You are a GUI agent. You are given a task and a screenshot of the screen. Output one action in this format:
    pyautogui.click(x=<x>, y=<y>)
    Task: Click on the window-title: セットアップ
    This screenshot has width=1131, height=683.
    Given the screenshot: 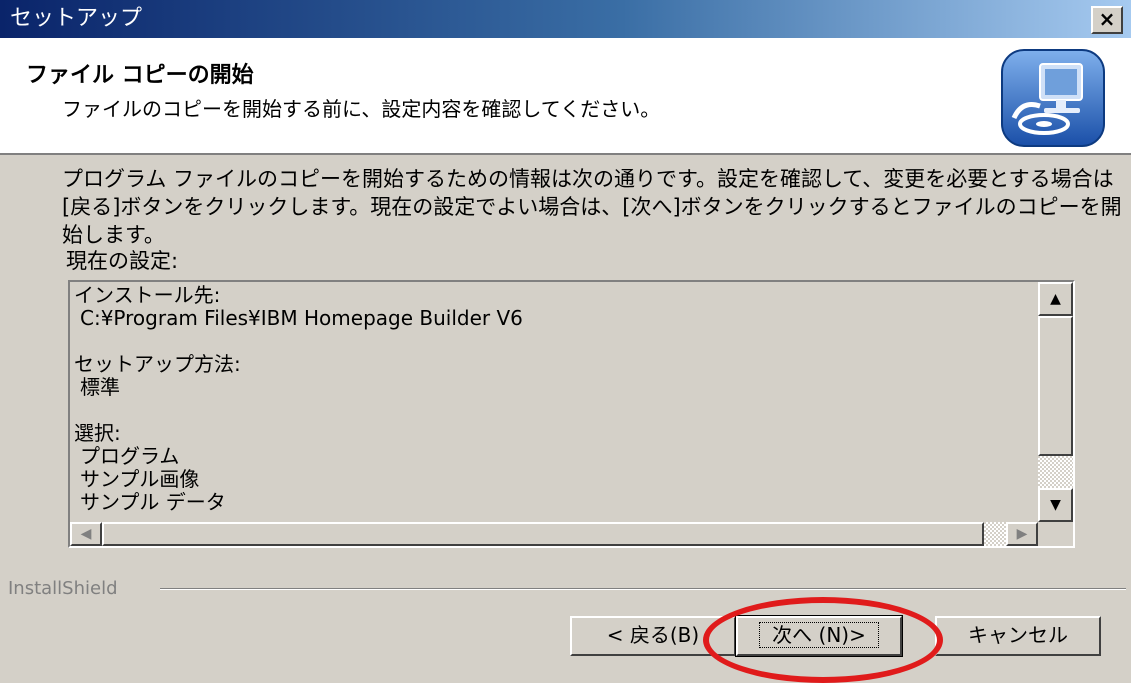 What is the action you would take?
    pyautogui.click(x=76, y=18)
    